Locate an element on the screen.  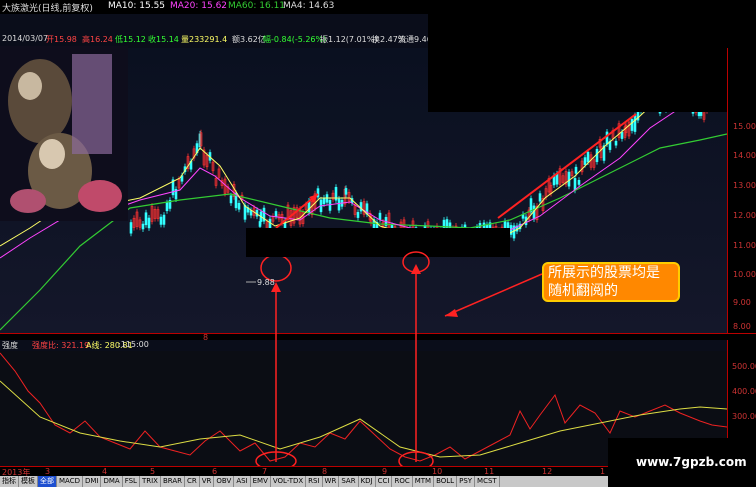
indicator-tab: VOL-TDX is located at coordinates (289, 481).